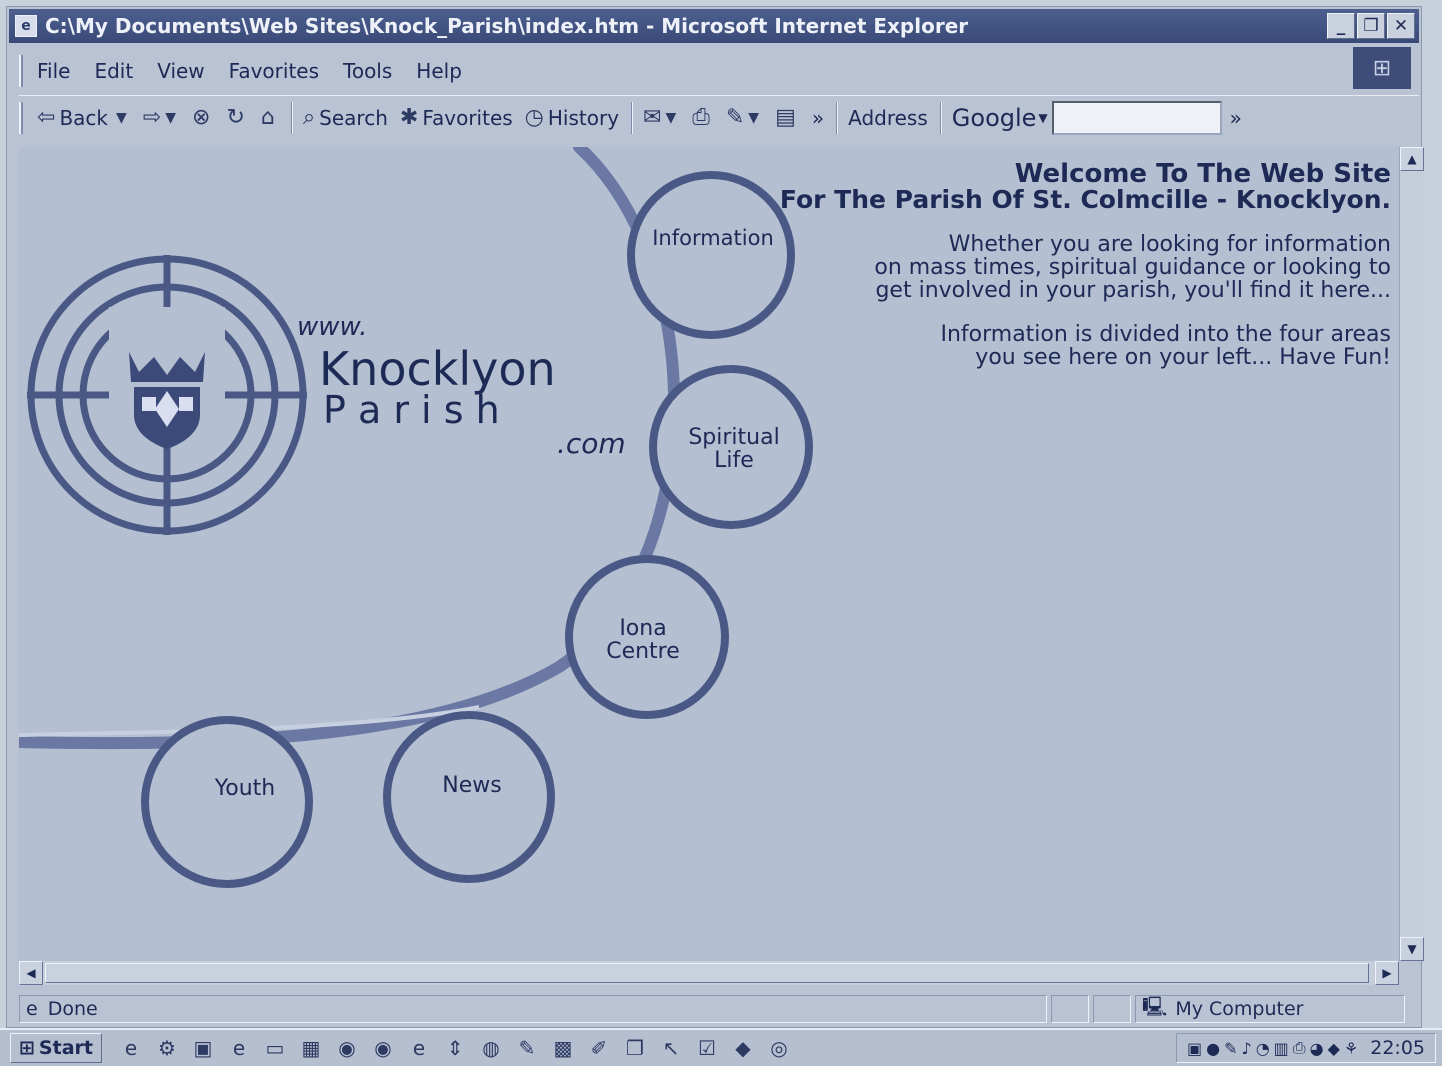  What do you see at coordinates (743, 1048) in the screenshot?
I see `eye-icon: ◆` at bounding box center [743, 1048].